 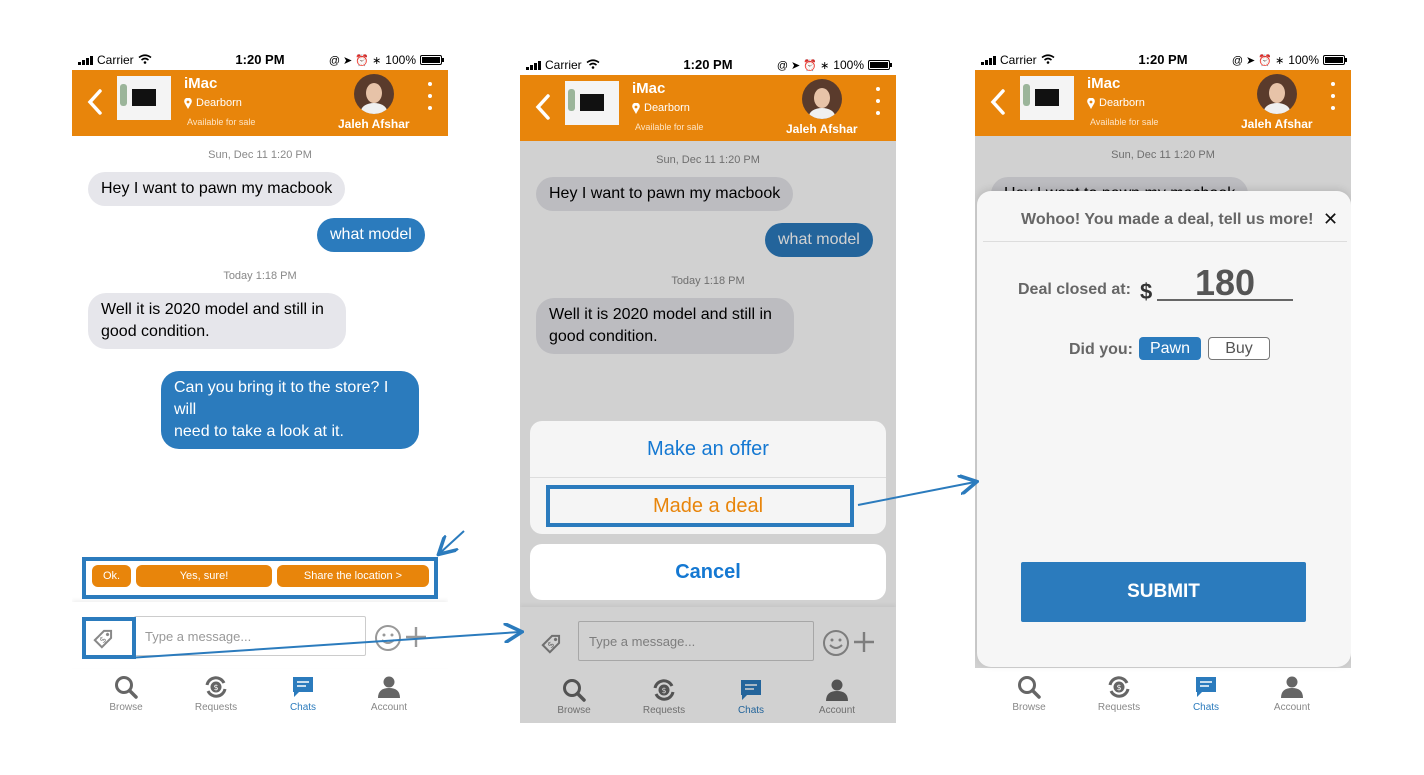 What do you see at coordinates (1146, 291) in the screenshot?
I see `currency-symbol: $` at bounding box center [1146, 291].